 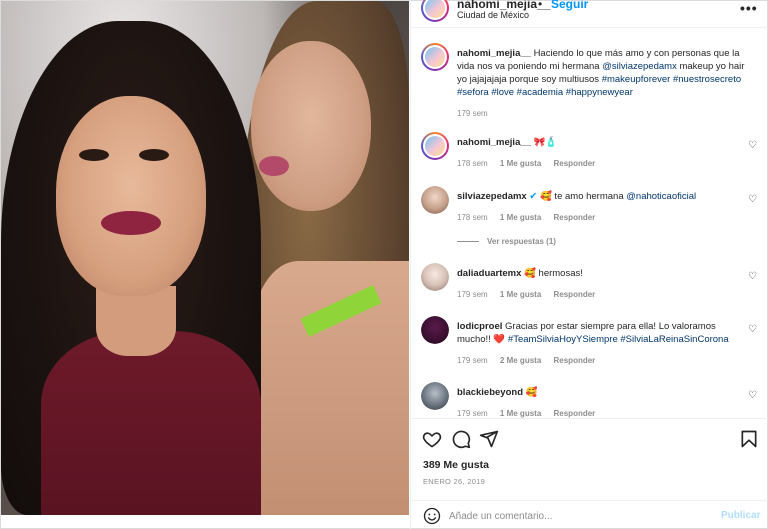 I want to click on comment-username: nahomi_mejia__, so click(x=494, y=142).